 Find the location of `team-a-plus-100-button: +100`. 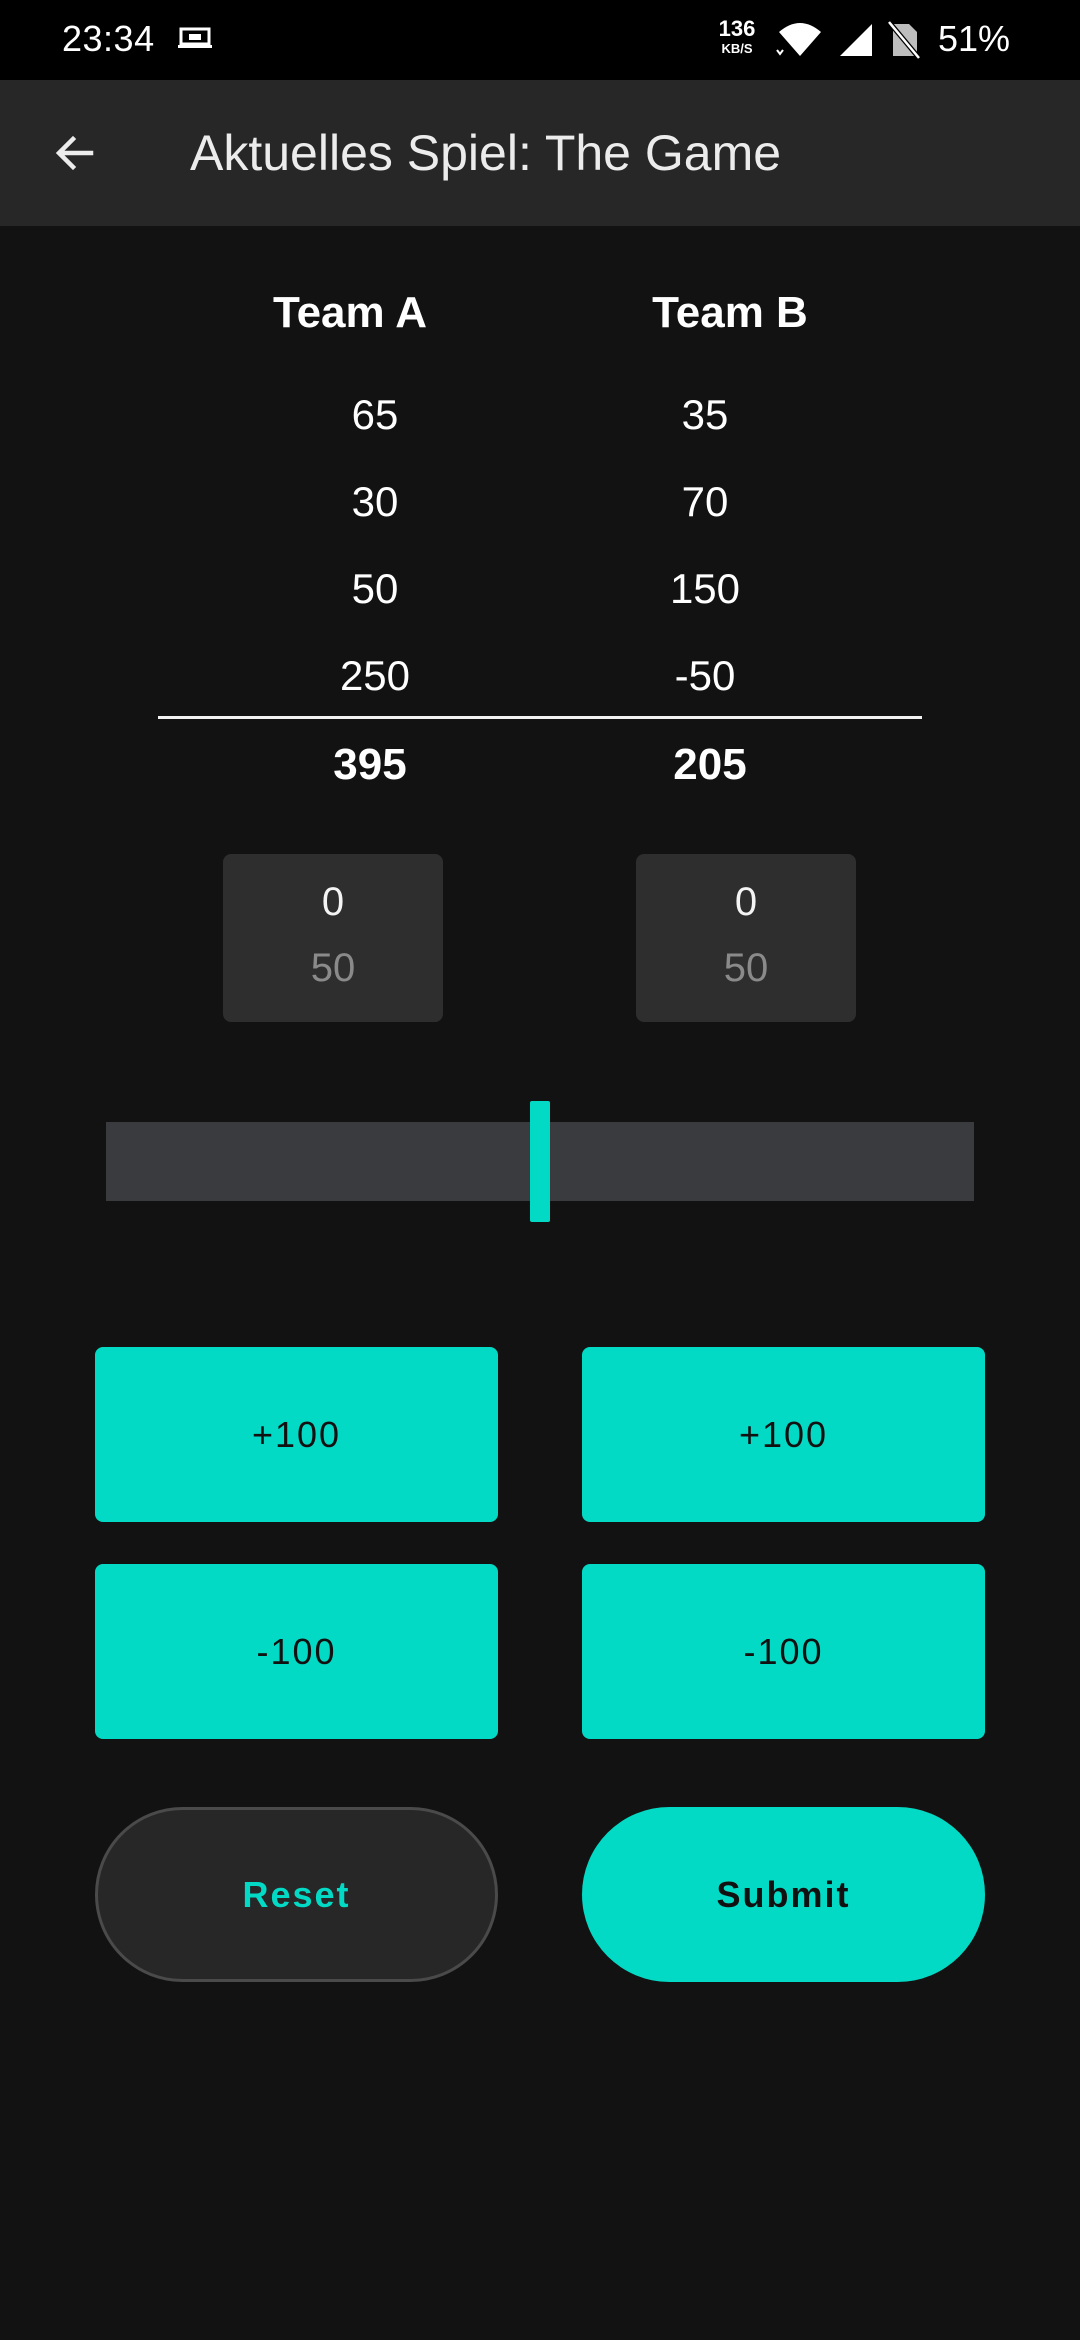

team-a-plus-100-button: +100 is located at coordinates (296, 1434).